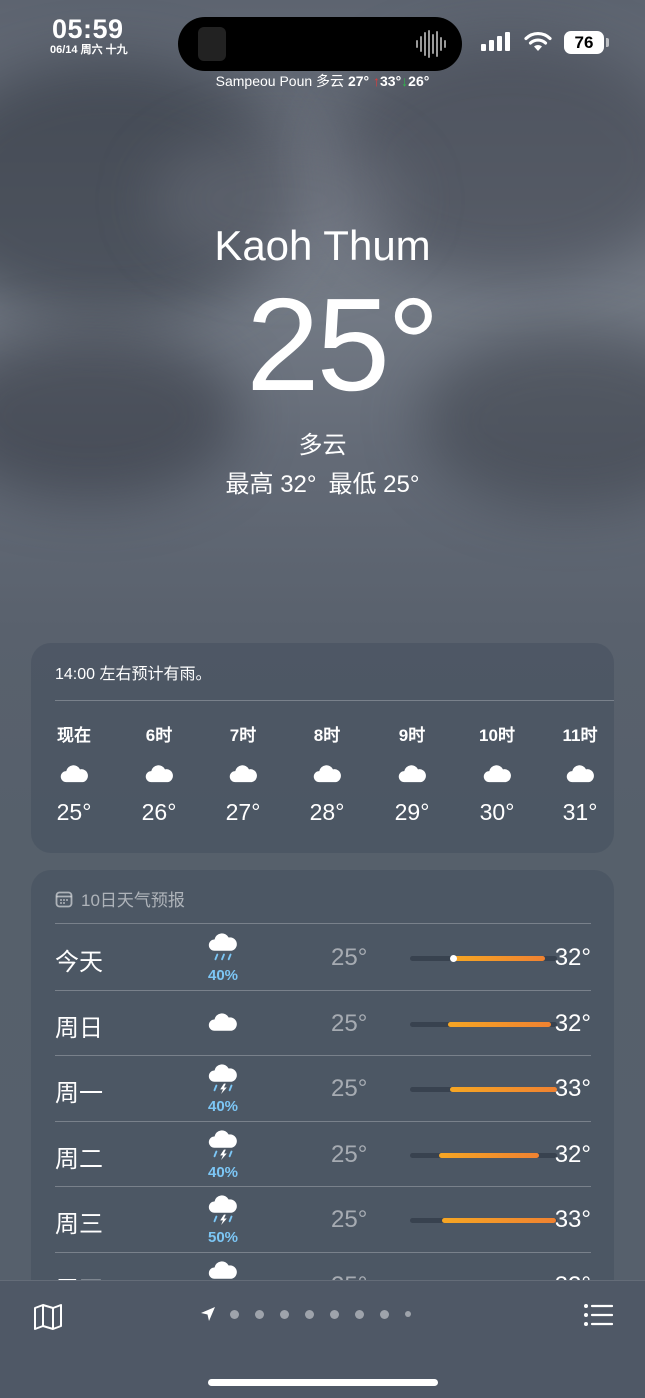 The image size is (645, 1398). I want to click on current-temp-marker, so click(453, 958).